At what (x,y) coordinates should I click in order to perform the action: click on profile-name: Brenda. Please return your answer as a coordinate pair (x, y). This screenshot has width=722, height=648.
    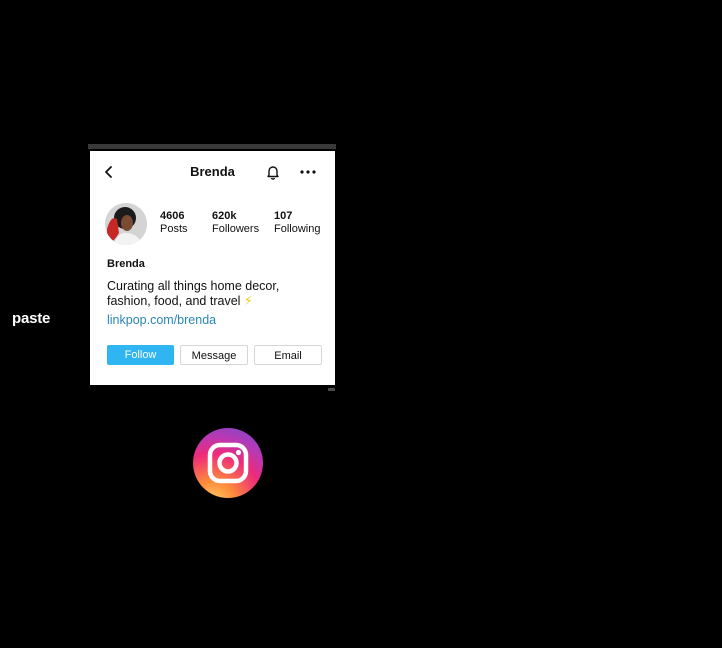
    Looking at the image, I should click on (126, 264).